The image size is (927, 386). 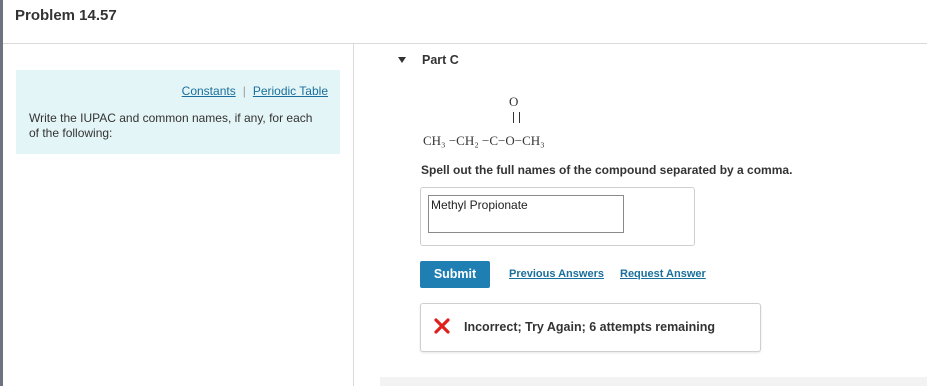 I want to click on column-divider, so click(x=353, y=215).